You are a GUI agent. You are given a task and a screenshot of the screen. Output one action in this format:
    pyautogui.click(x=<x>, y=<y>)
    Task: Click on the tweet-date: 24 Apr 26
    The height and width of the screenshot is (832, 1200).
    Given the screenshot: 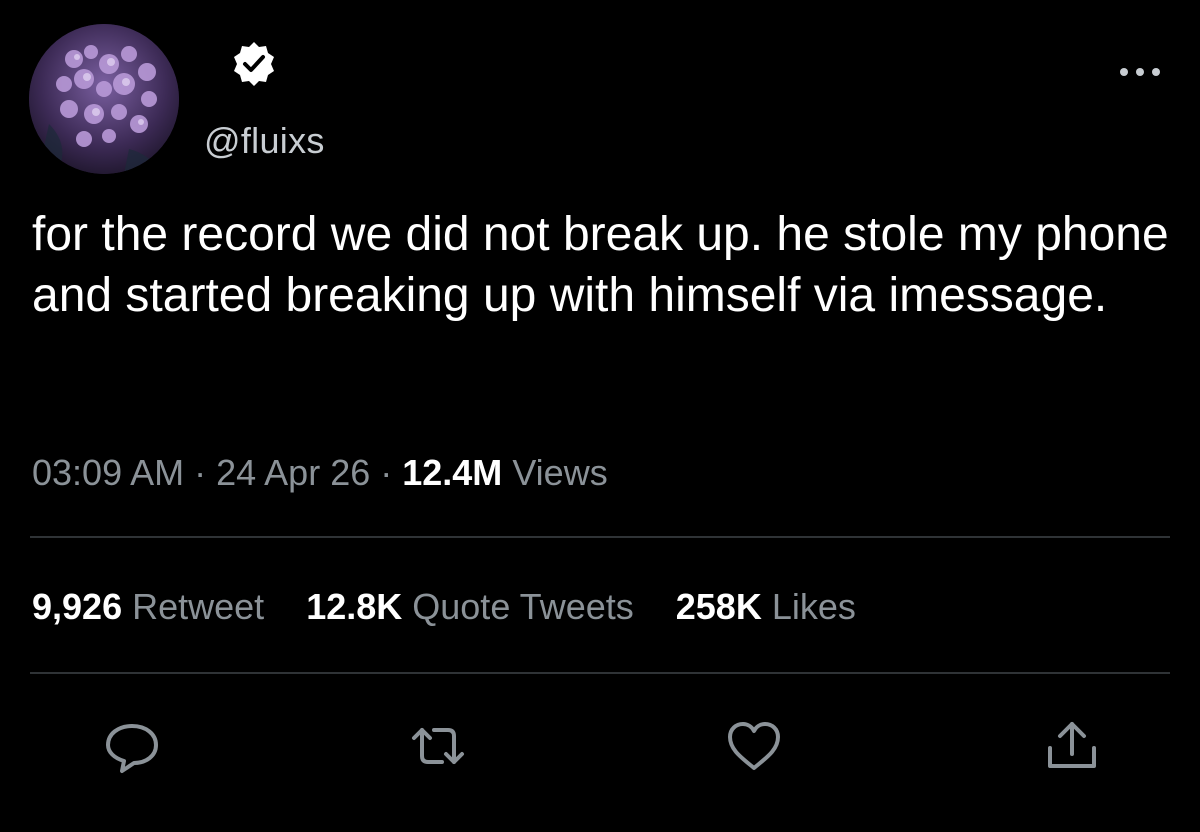 What is the action you would take?
    pyautogui.click(x=293, y=472)
    